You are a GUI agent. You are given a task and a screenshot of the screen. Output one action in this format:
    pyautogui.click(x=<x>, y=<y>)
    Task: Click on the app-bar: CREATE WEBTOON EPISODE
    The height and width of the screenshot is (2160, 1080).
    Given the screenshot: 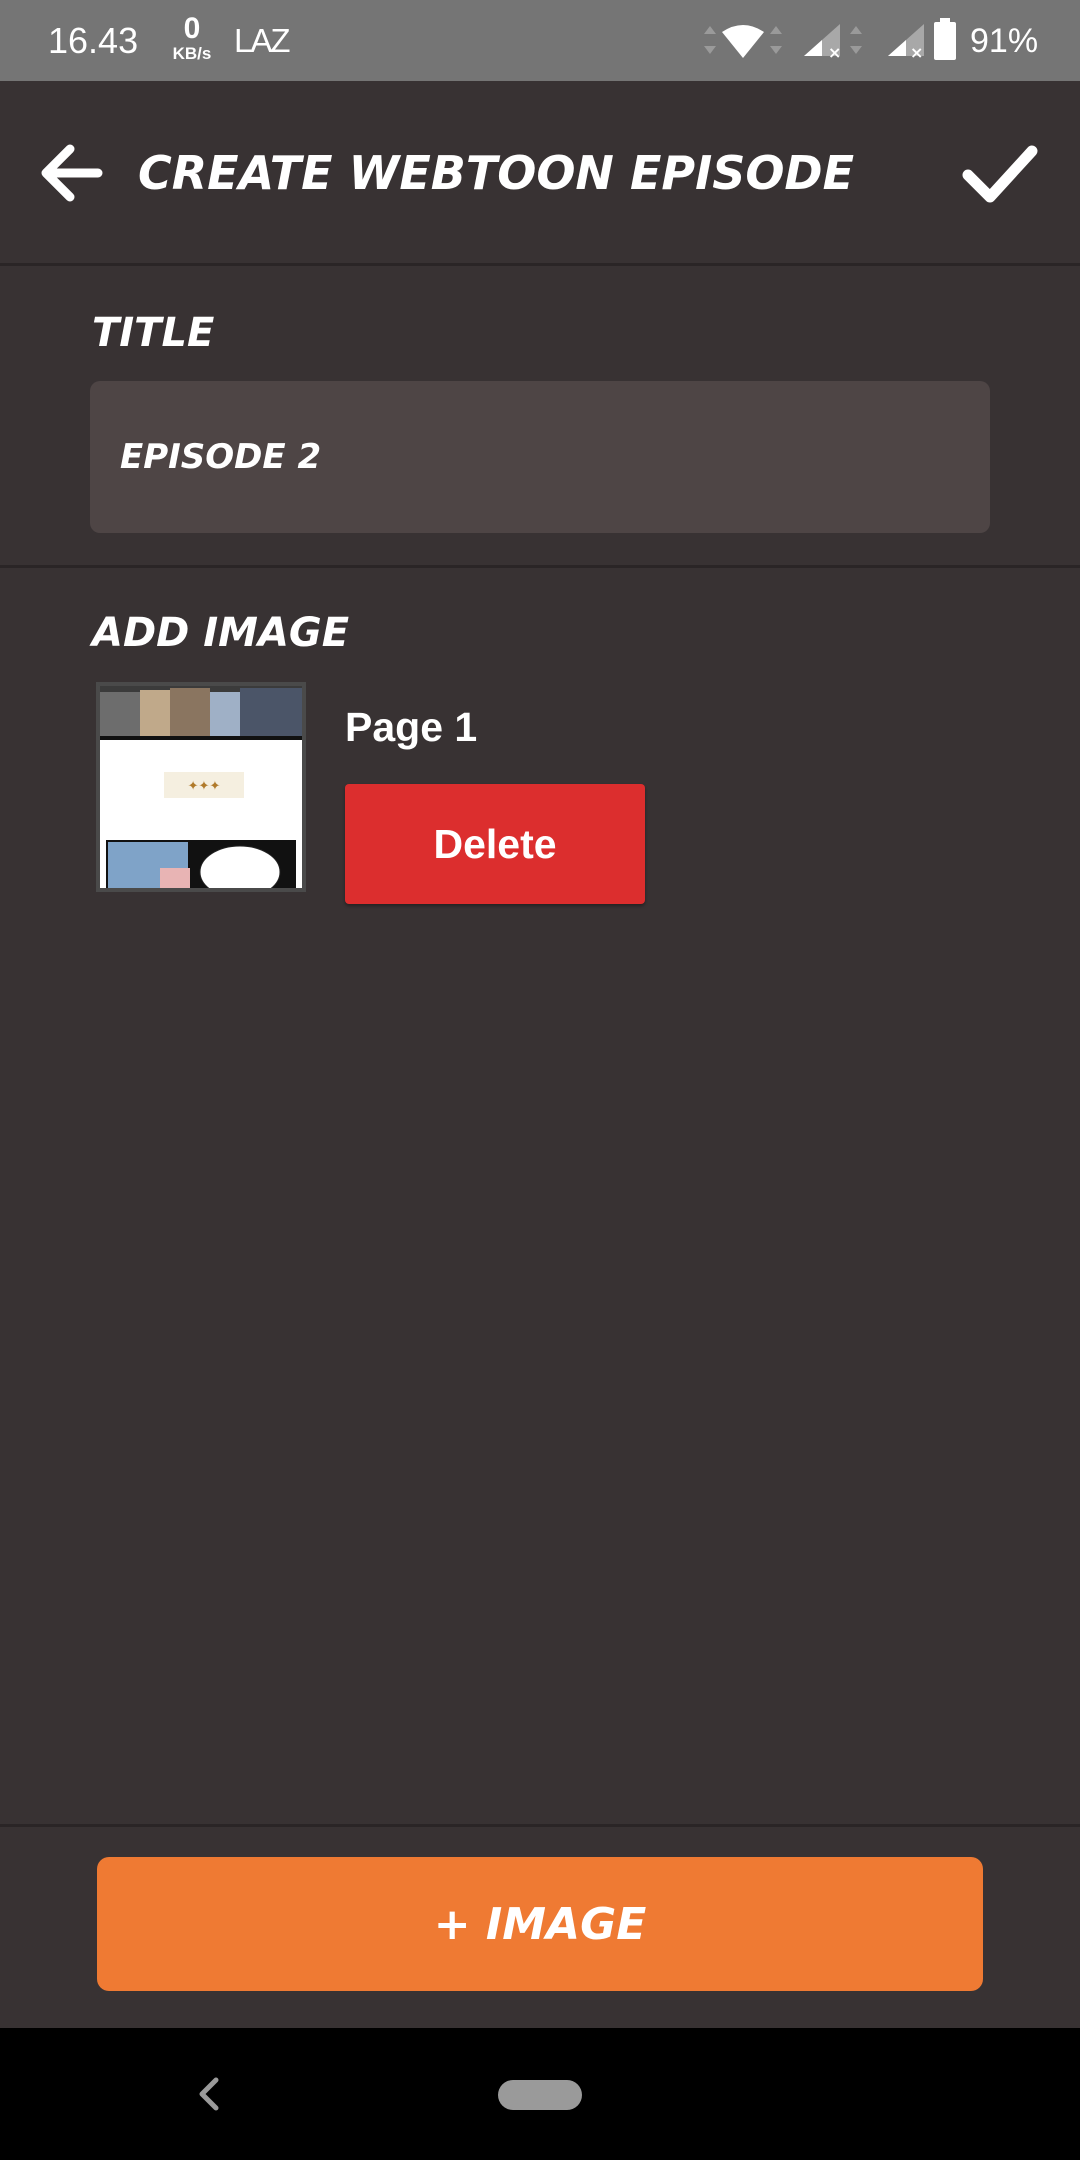 What is the action you would take?
    pyautogui.click(x=540, y=173)
    